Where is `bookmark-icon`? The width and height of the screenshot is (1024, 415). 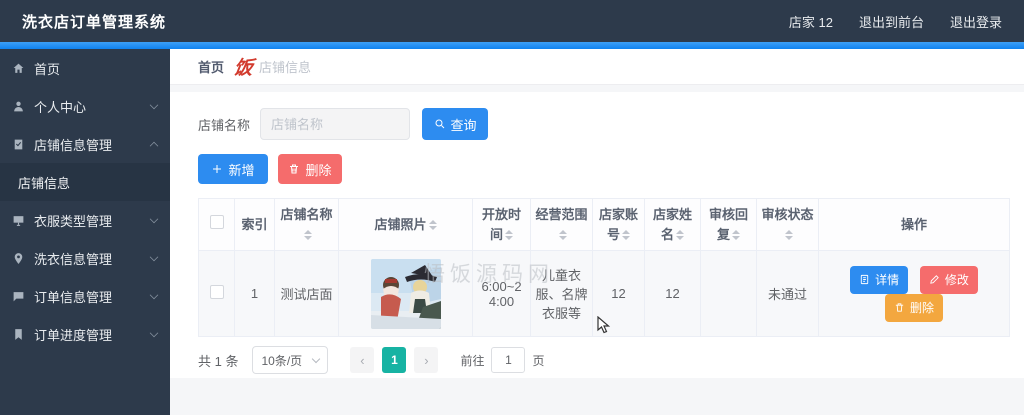
bookmark-icon is located at coordinates (18, 334).